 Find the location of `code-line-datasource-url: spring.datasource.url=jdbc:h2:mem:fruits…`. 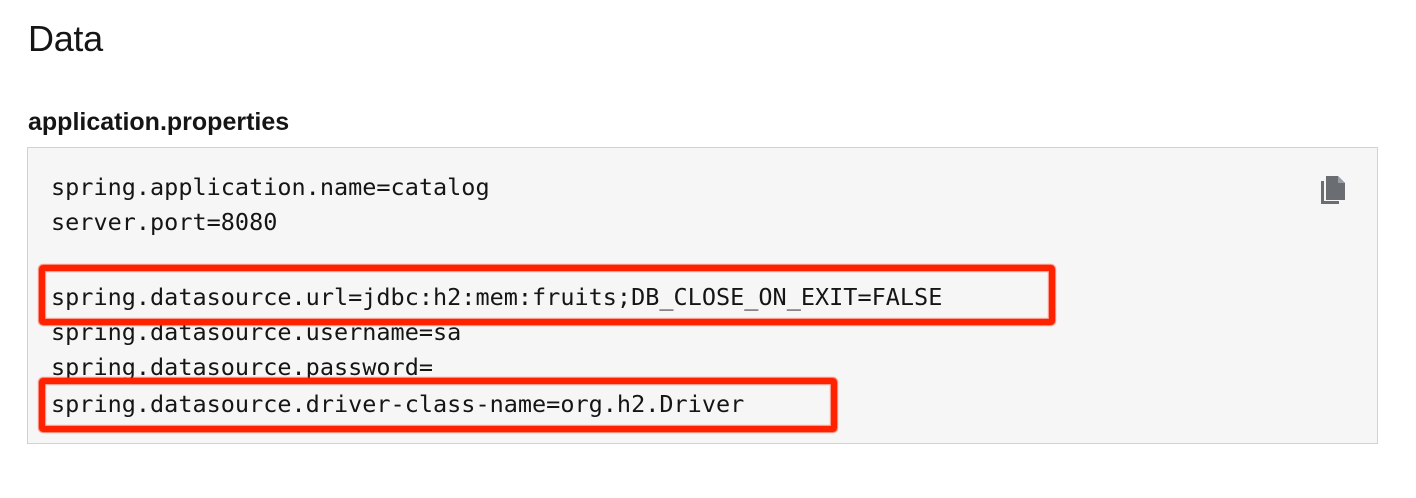

code-line-datasource-url: spring.datasource.url=jdbc:h2:mem:fruits… is located at coordinates (497, 297).